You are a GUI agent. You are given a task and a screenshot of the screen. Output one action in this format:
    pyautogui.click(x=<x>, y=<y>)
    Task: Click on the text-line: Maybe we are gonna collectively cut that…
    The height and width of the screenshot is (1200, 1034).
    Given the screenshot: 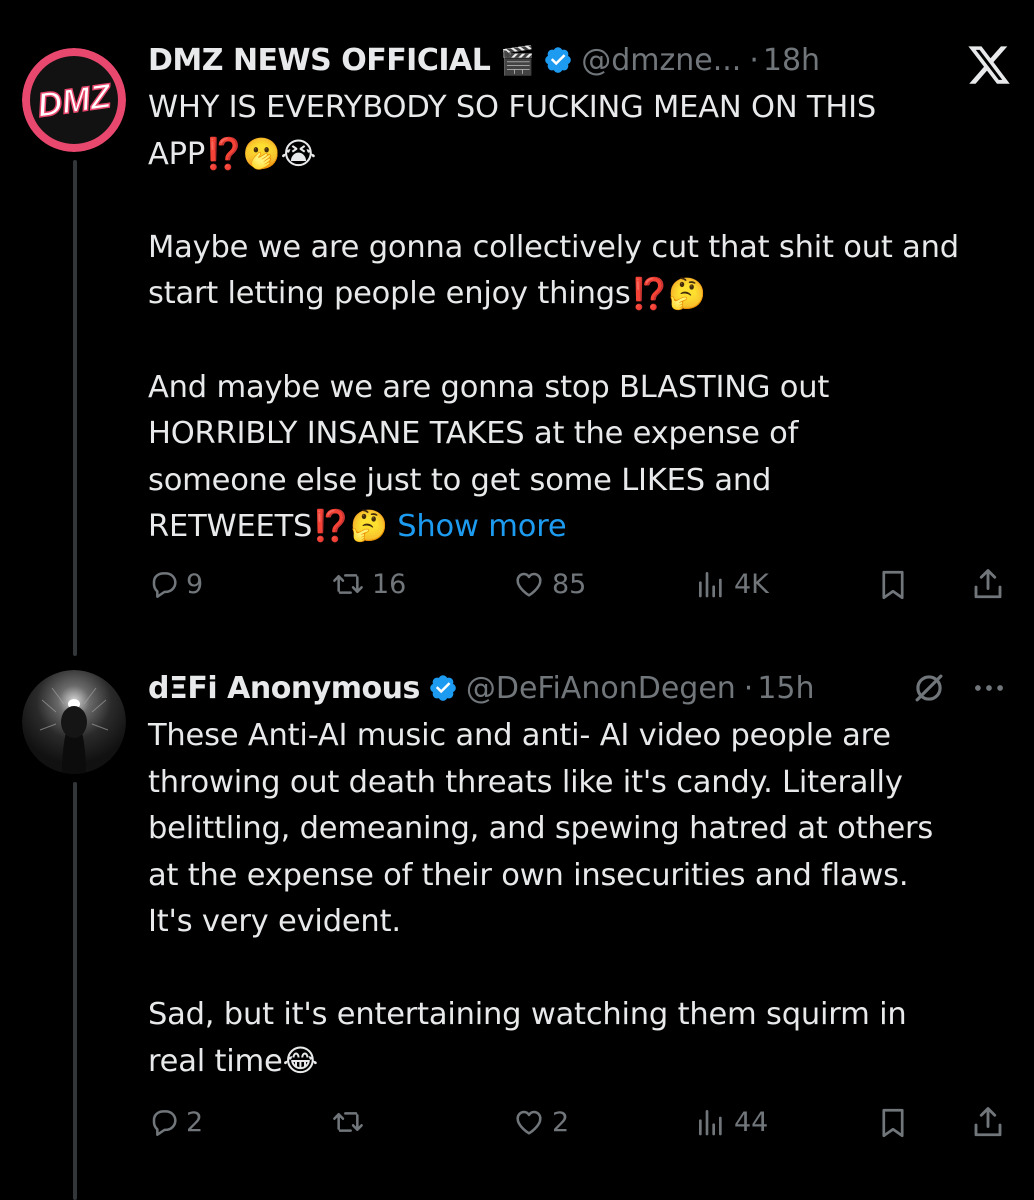 What is the action you would take?
    pyautogui.click(x=553, y=247)
    